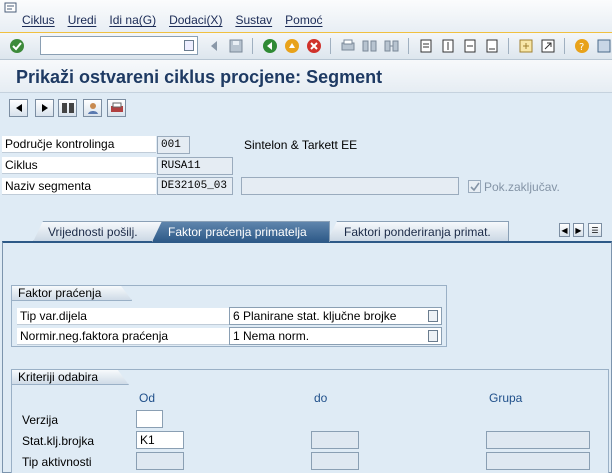  What do you see at coordinates (270, 46) in the screenshot?
I see `back-icon` at bounding box center [270, 46].